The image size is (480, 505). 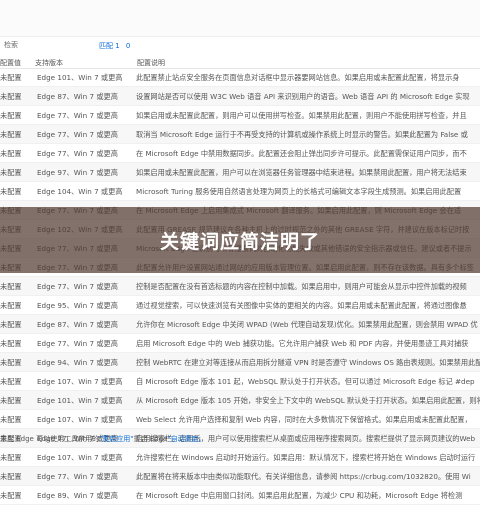 What do you see at coordinates (240, 46) in the screenshot?
I see `toolbar: 检索 匹配 1 0` at bounding box center [240, 46].